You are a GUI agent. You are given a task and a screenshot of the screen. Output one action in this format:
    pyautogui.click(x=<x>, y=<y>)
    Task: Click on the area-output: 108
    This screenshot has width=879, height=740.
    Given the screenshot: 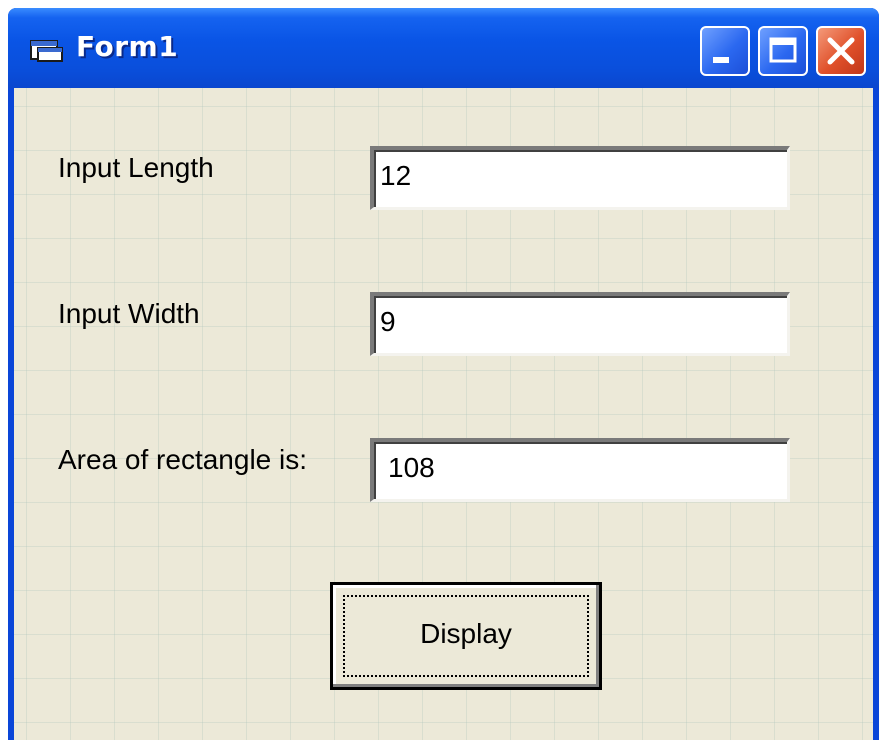 What is the action you would take?
    pyautogui.click(x=580, y=470)
    